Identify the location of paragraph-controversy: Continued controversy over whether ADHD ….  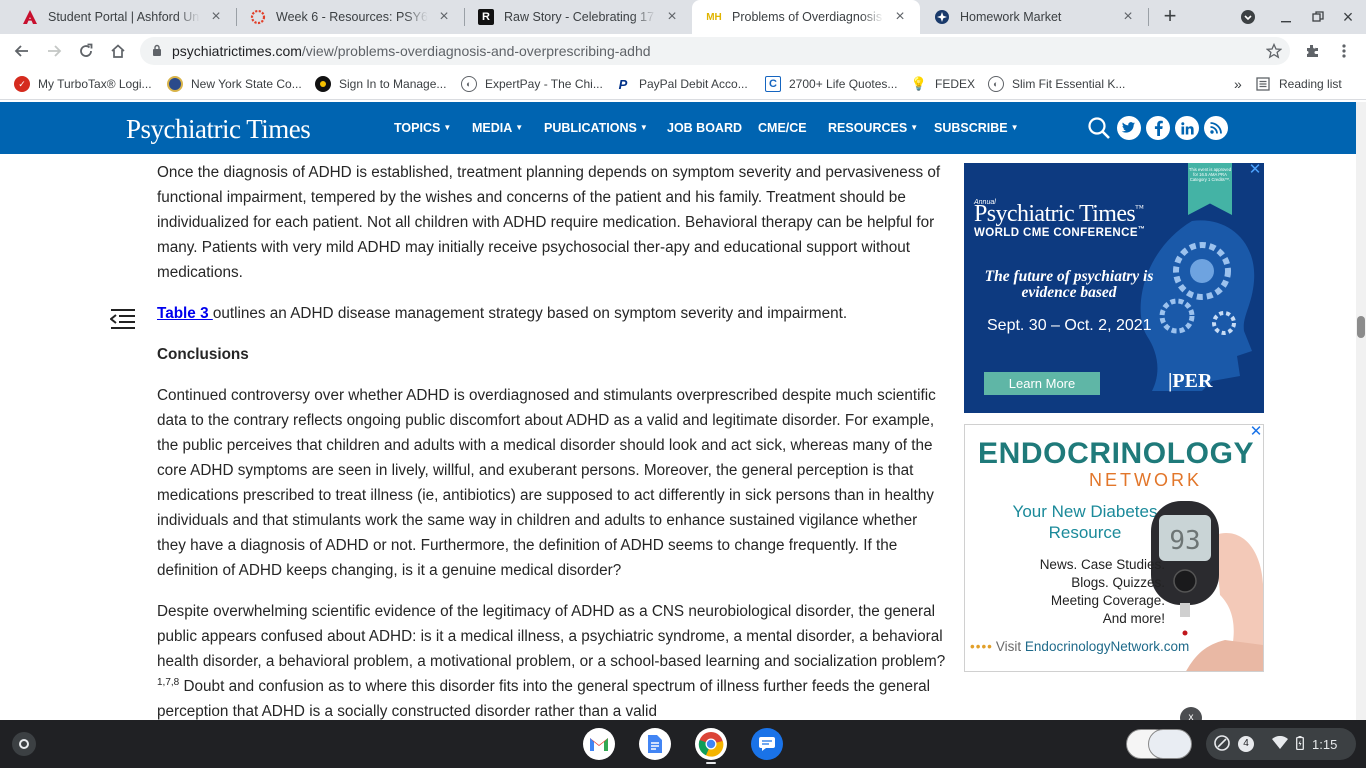
(546, 483).